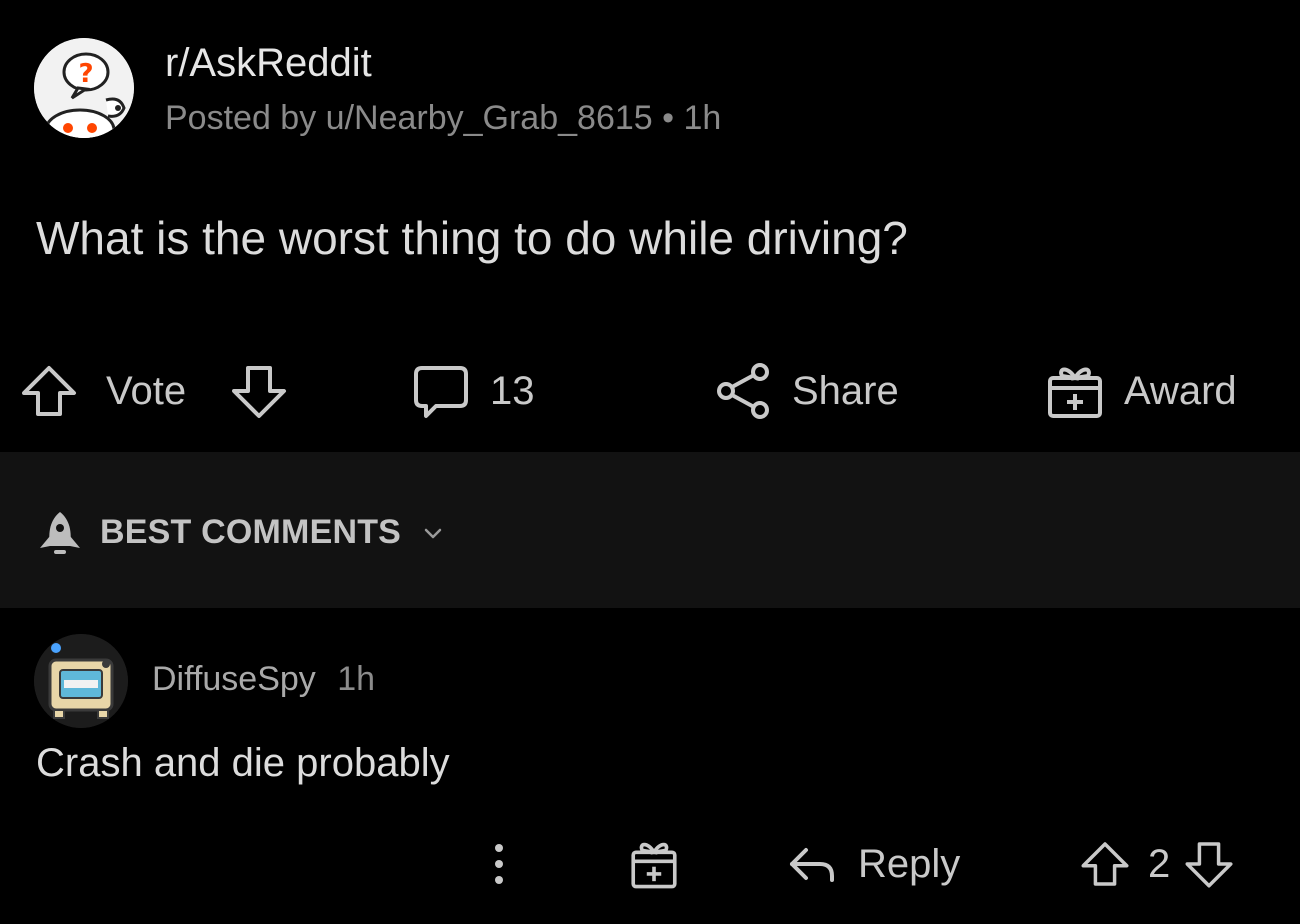 The height and width of the screenshot is (924, 1300). I want to click on comment-body: Crash and die probably, so click(243, 763).